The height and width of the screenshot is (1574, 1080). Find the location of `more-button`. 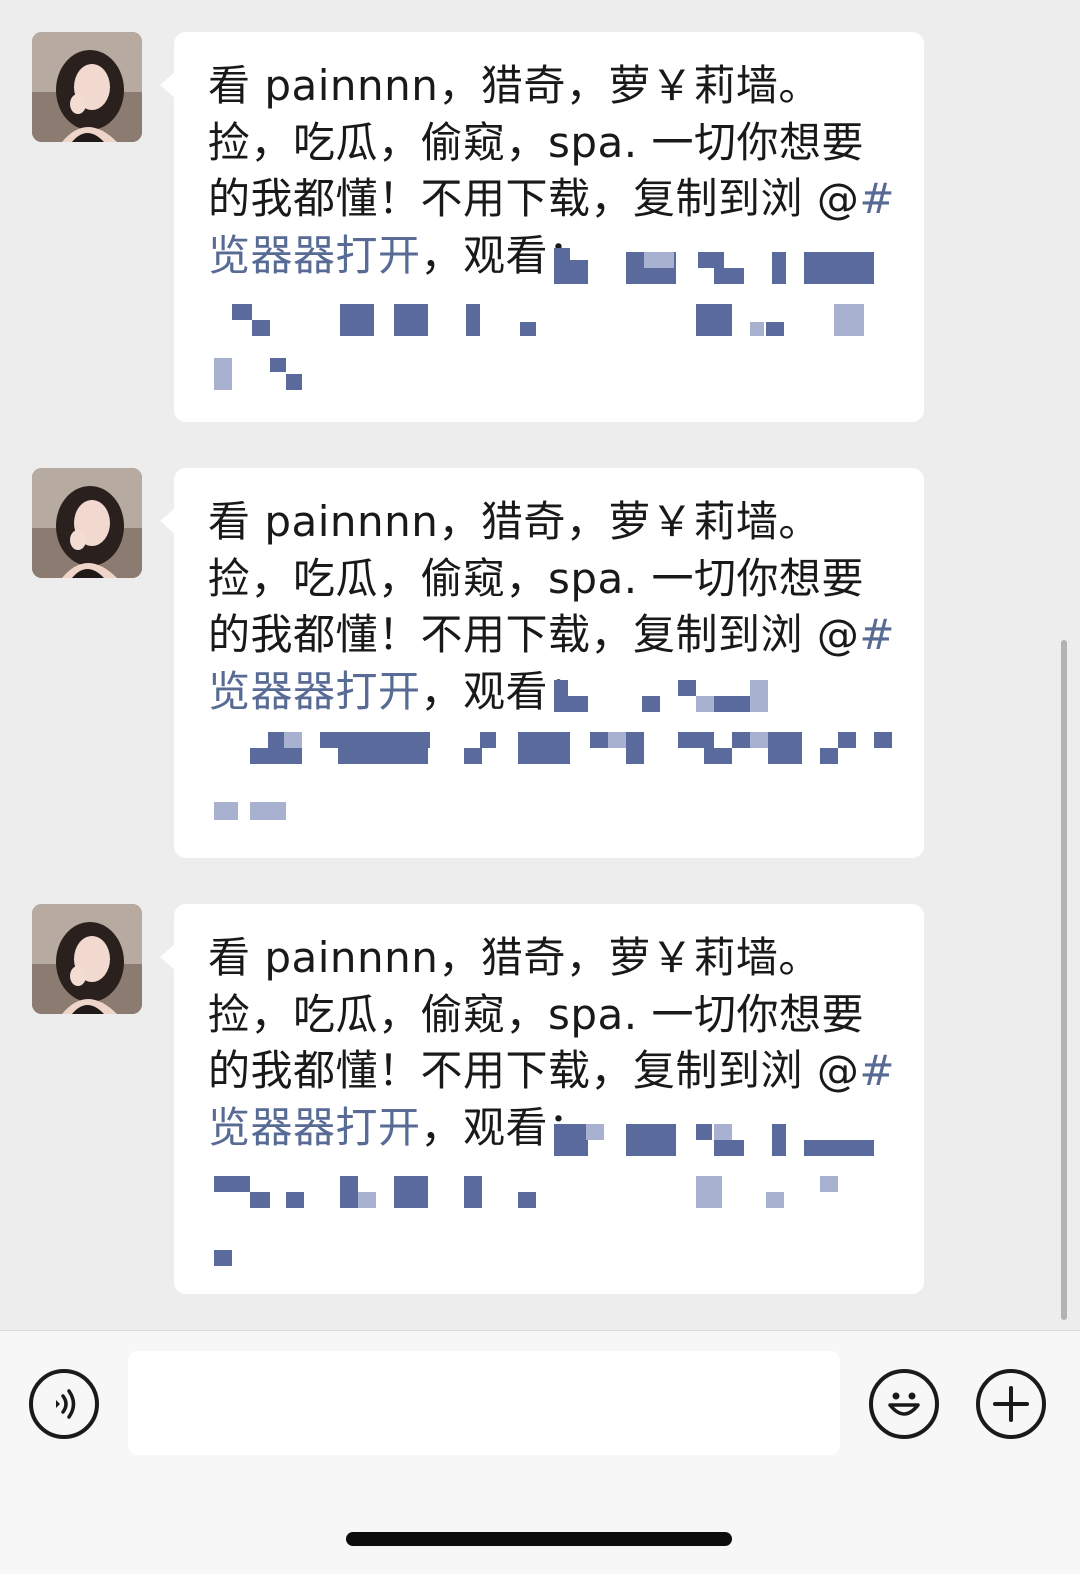

more-button is located at coordinates (1011, 1404).